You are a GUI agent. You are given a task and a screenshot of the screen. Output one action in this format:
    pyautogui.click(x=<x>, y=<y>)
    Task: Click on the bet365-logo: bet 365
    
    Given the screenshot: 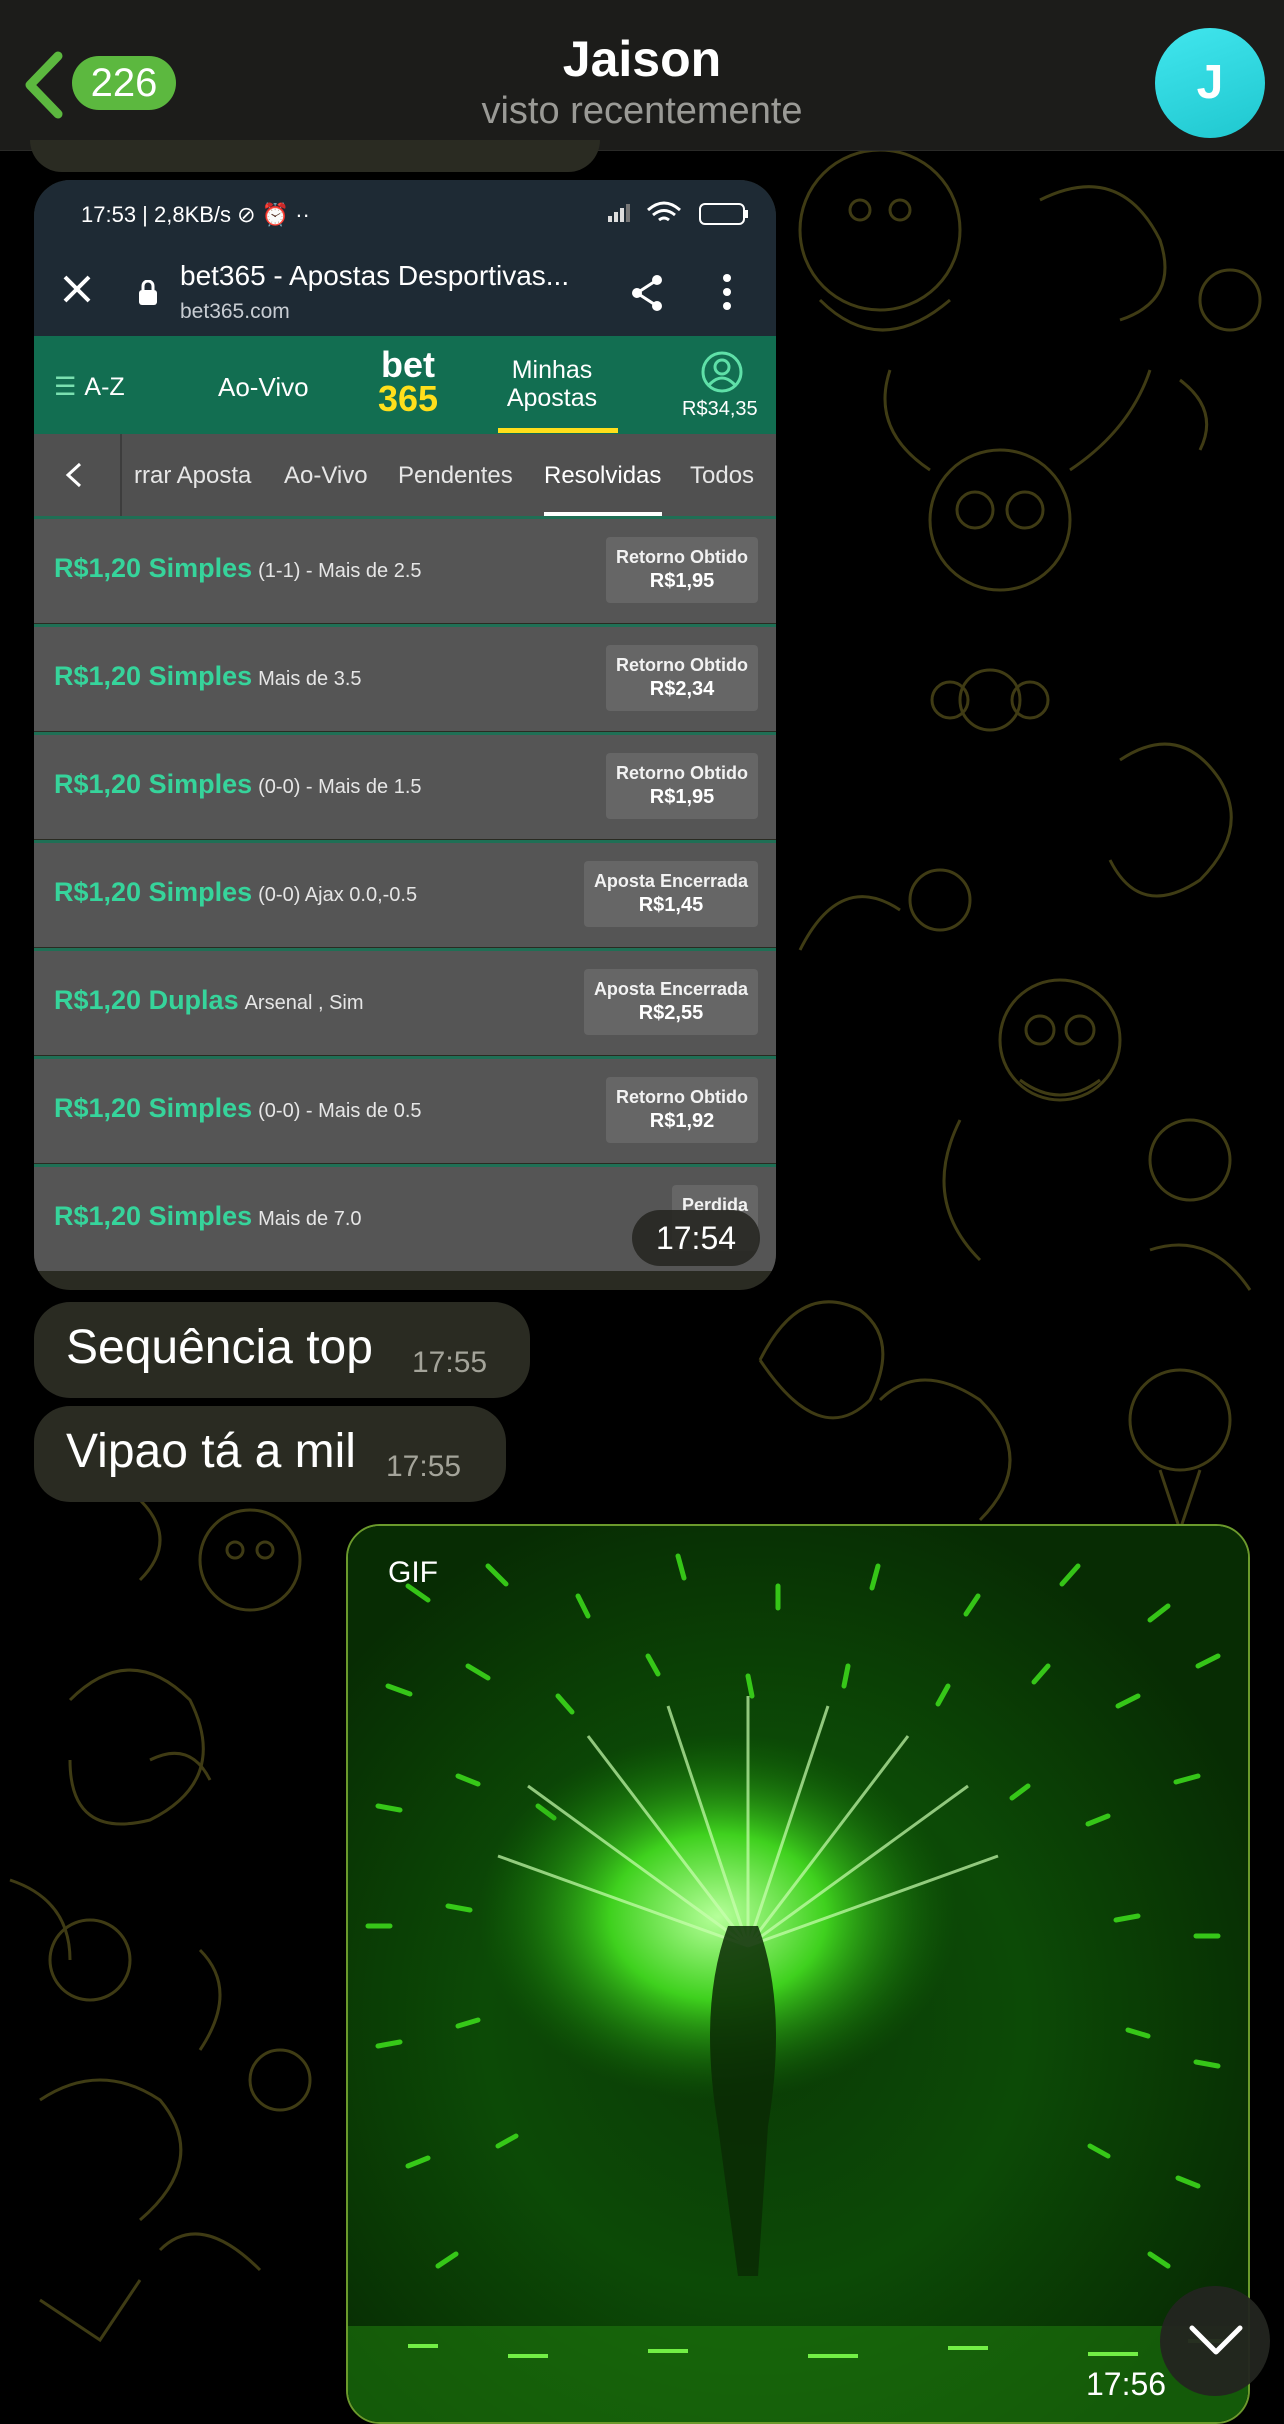 What is the action you would take?
    pyautogui.click(x=408, y=381)
    